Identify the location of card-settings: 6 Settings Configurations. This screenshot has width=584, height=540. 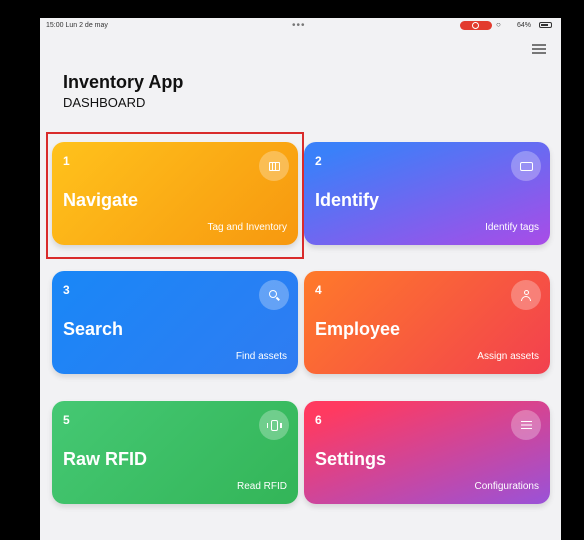
(427, 452).